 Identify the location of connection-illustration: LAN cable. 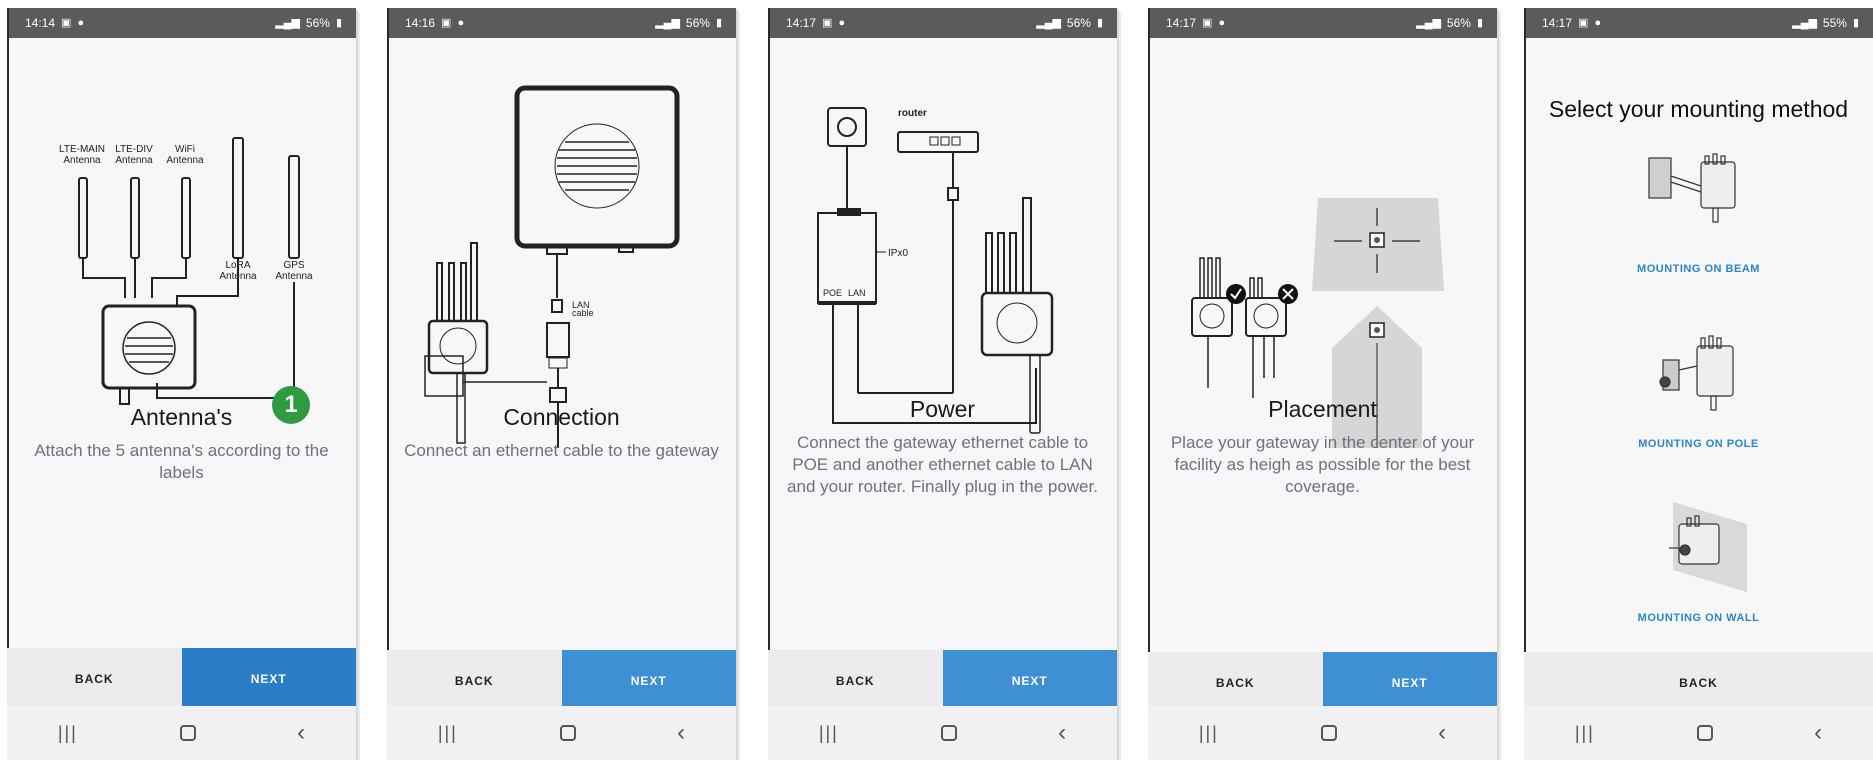
(561, 243).